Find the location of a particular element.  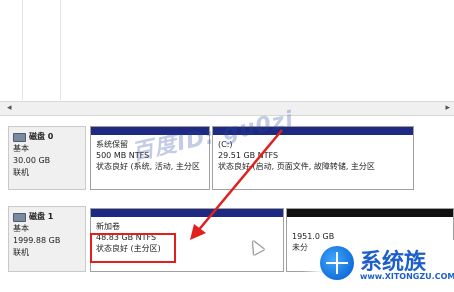

site-logo: 系统族 www.XITONGZU.COM is located at coordinates (378, 266).